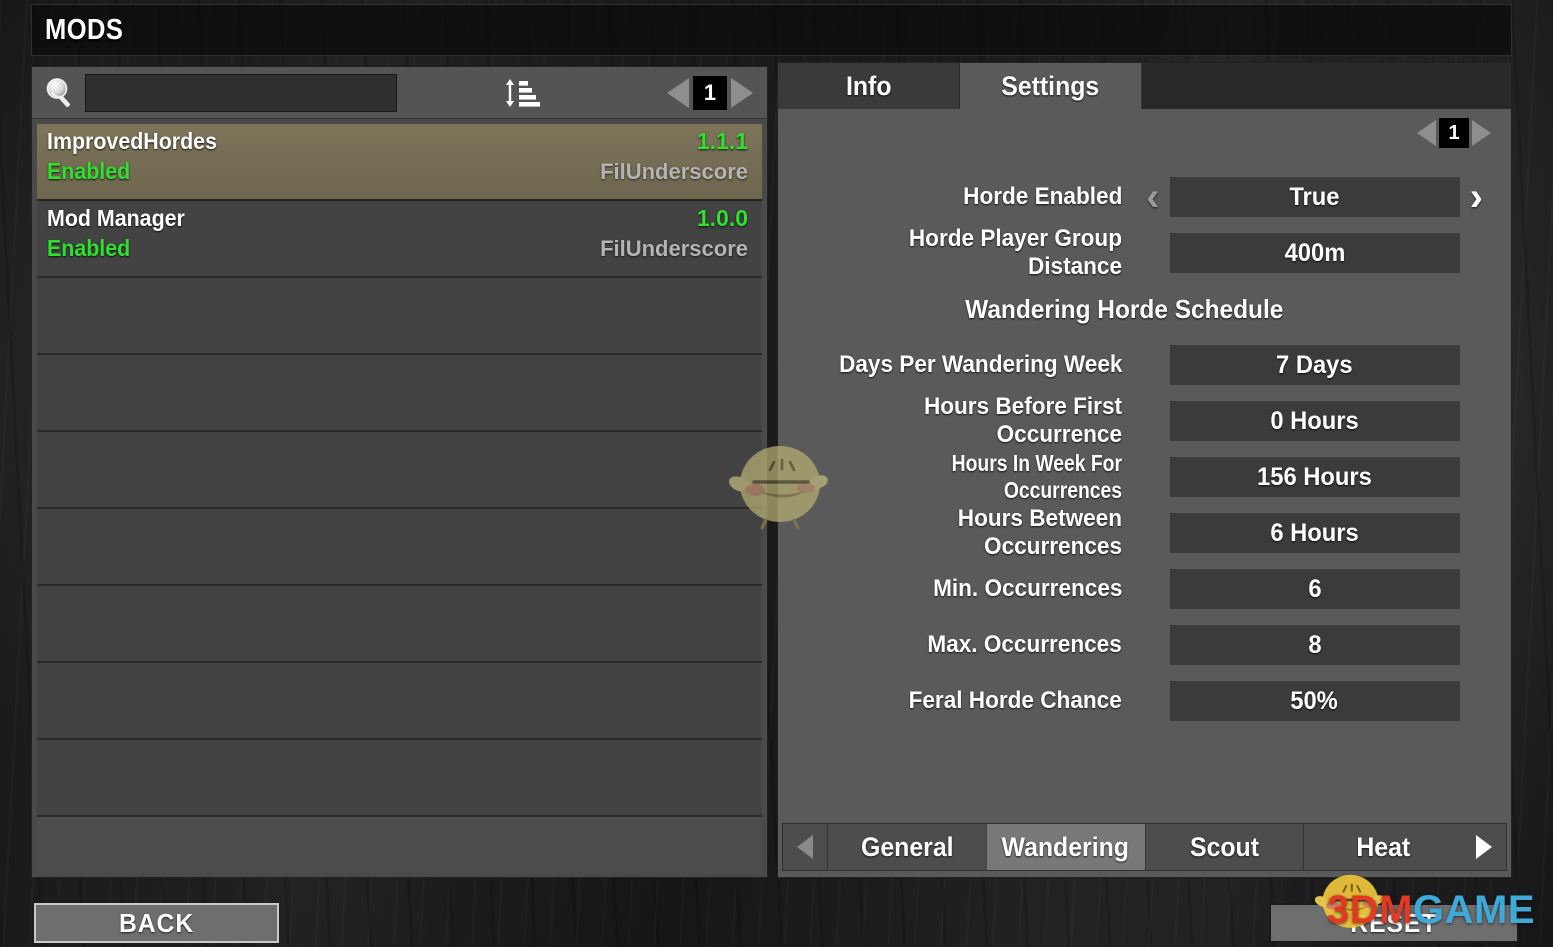  I want to click on tab-wandering: Wandering, so click(1065, 847).